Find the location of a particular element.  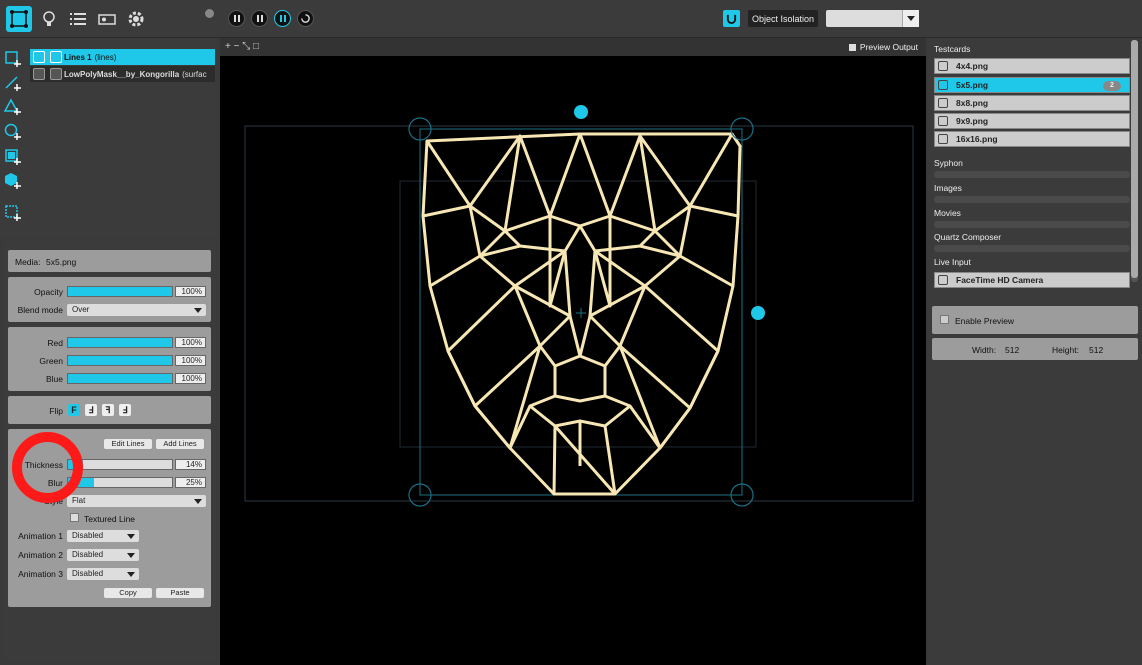

inner-frame is located at coordinates (578, 314).